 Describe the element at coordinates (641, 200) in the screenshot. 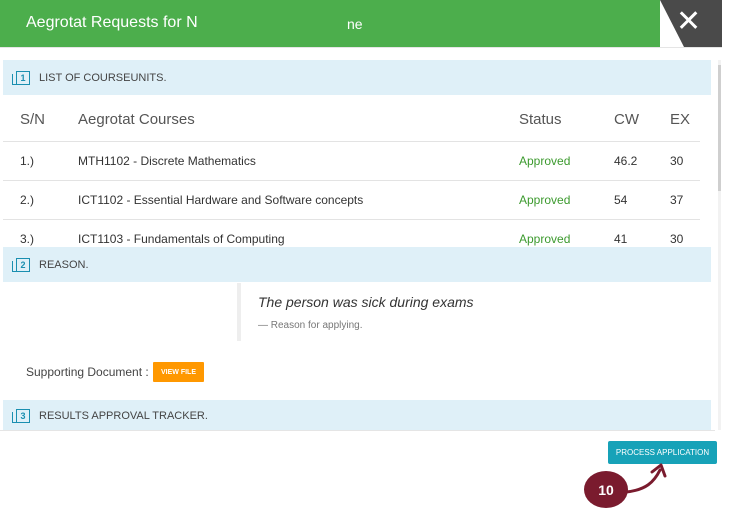

I see `cell-cw: 54` at that location.